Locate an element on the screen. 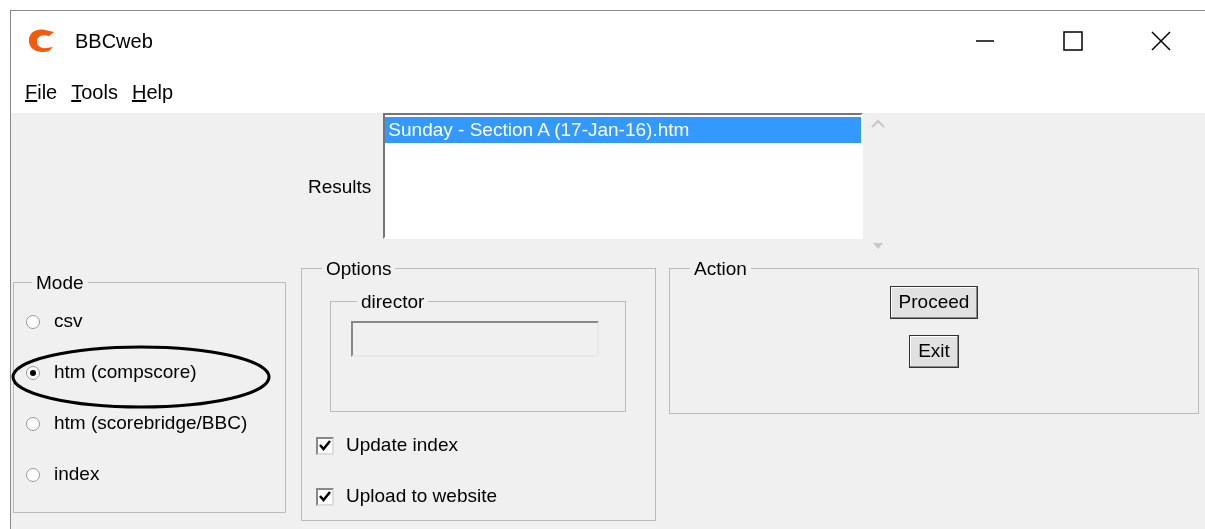 This screenshot has width=1205, height=529. menu-item: Help is located at coordinates (155, 92).